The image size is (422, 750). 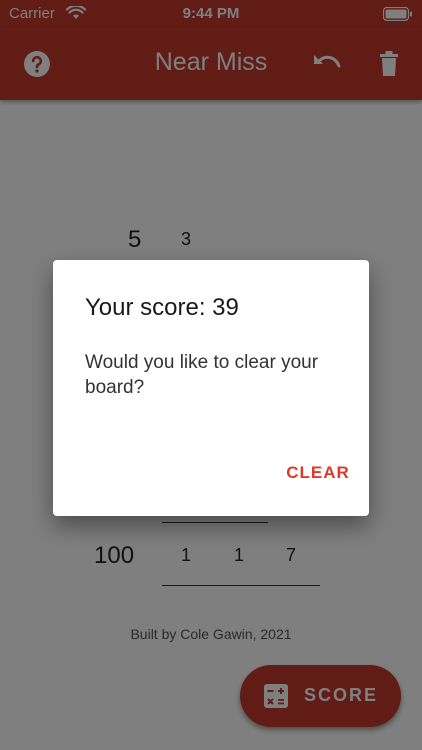 What do you see at coordinates (318, 473) in the screenshot?
I see `clear-button: CLEAR` at bounding box center [318, 473].